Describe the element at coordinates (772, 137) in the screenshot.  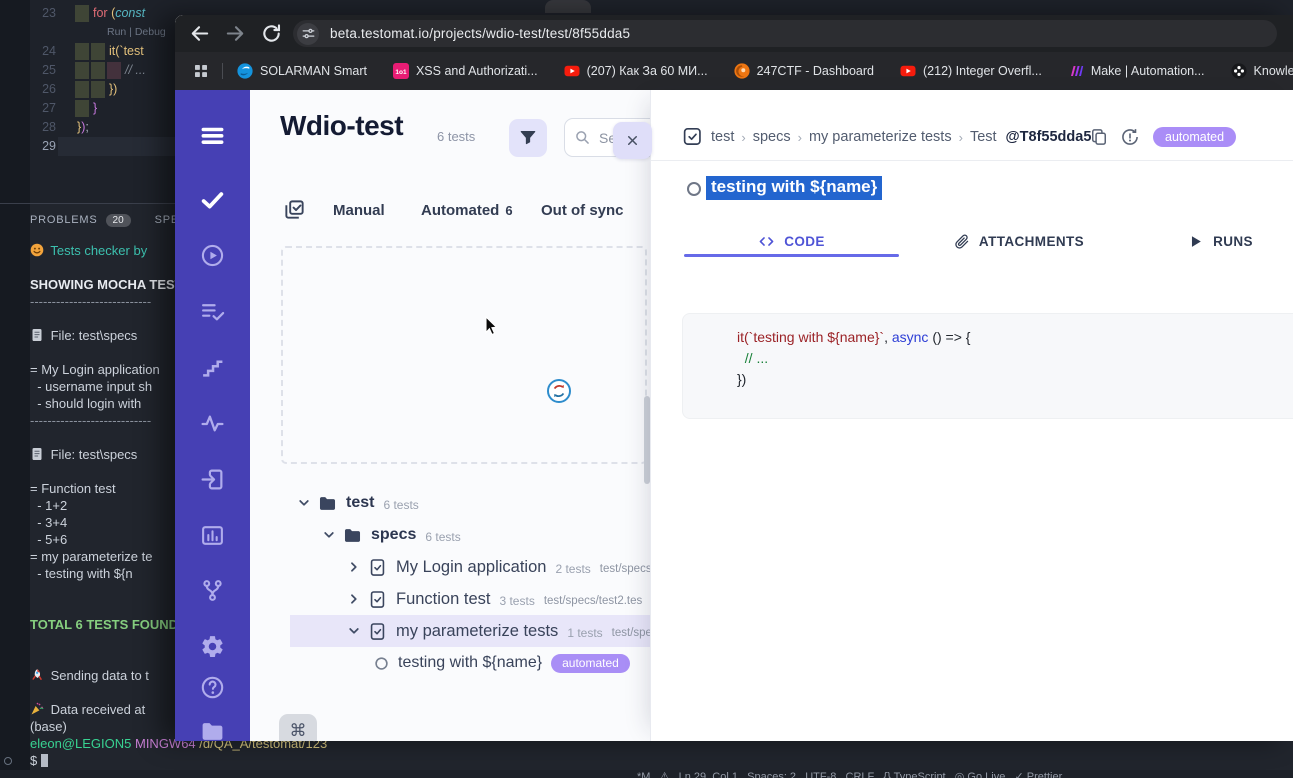
I see `breadcrumb-item: specs` at that location.